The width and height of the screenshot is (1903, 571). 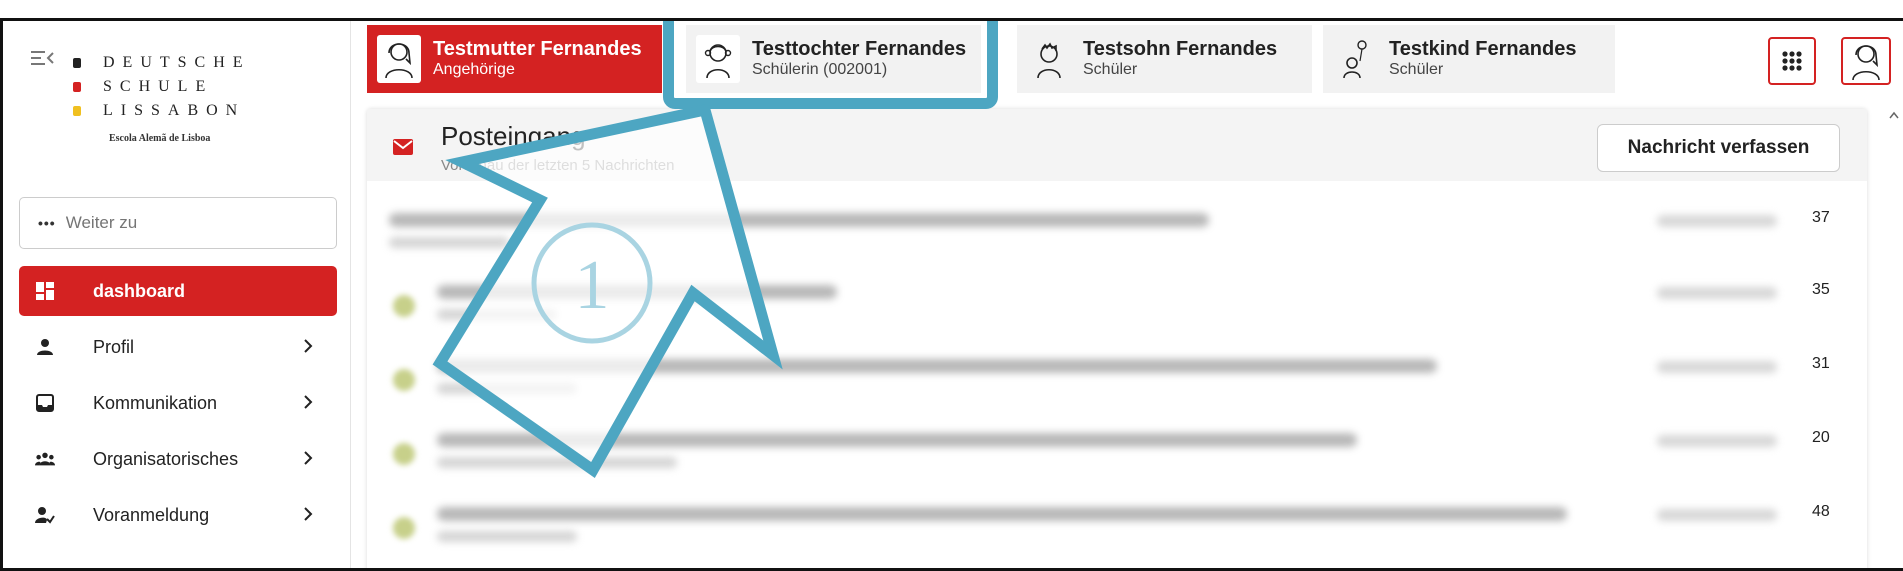 What do you see at coordinates (177, 62) in the screenshot?
I see `logo-line-1: DEUTSCHE` at bounding box center [177, 62].